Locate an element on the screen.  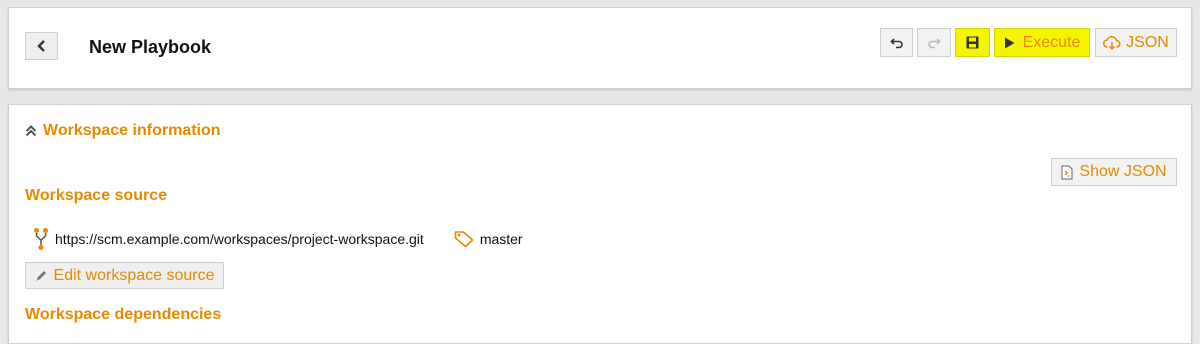
floppy-disk-icon is located at coordinates (972, 42).